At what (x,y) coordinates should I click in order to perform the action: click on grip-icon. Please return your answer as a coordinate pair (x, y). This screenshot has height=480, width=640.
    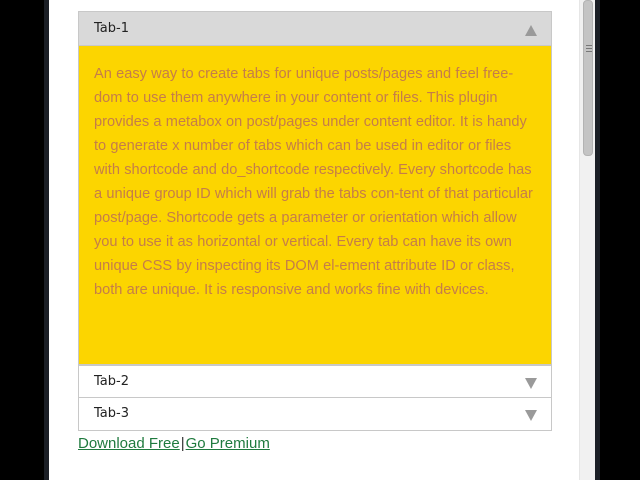
    Looking at the image, I should click on (589, 48).